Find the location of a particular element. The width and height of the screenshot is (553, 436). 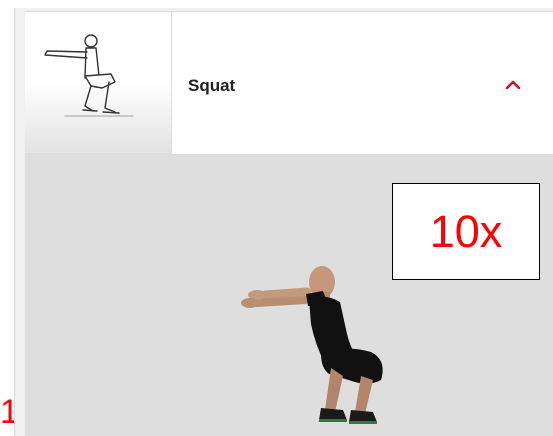

exercise-thumbnail is located at coordinates (98, 83).